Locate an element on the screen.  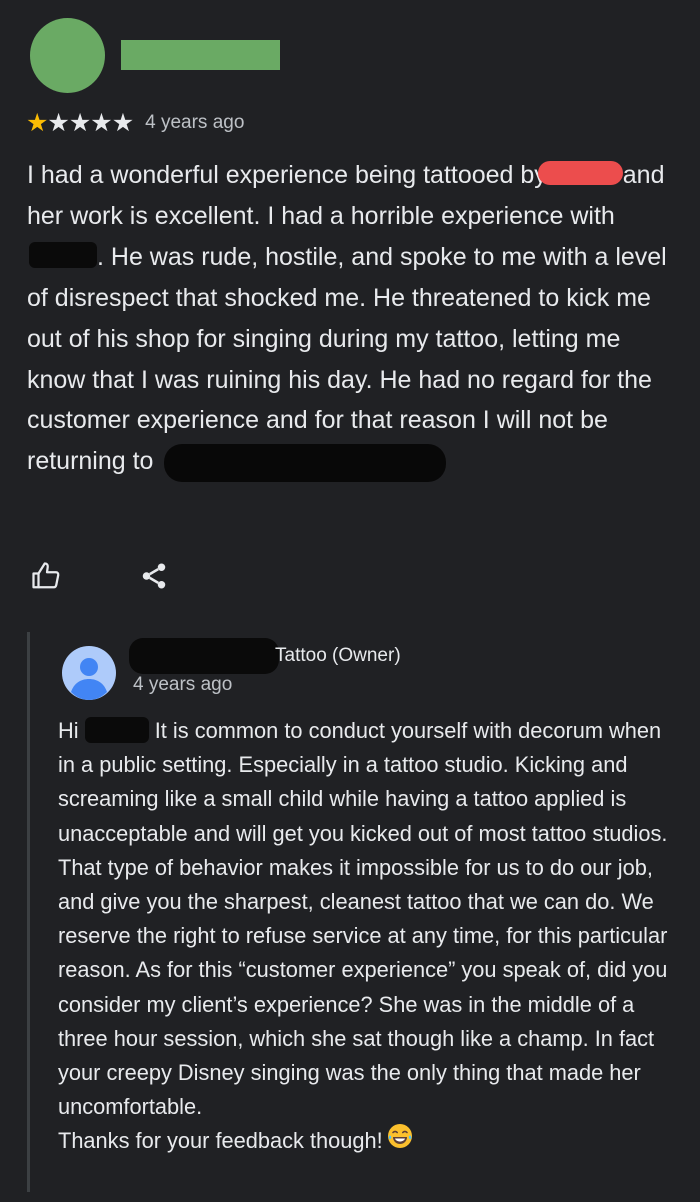
star-filled-icon: ★ is located at coordinates (37, 122).